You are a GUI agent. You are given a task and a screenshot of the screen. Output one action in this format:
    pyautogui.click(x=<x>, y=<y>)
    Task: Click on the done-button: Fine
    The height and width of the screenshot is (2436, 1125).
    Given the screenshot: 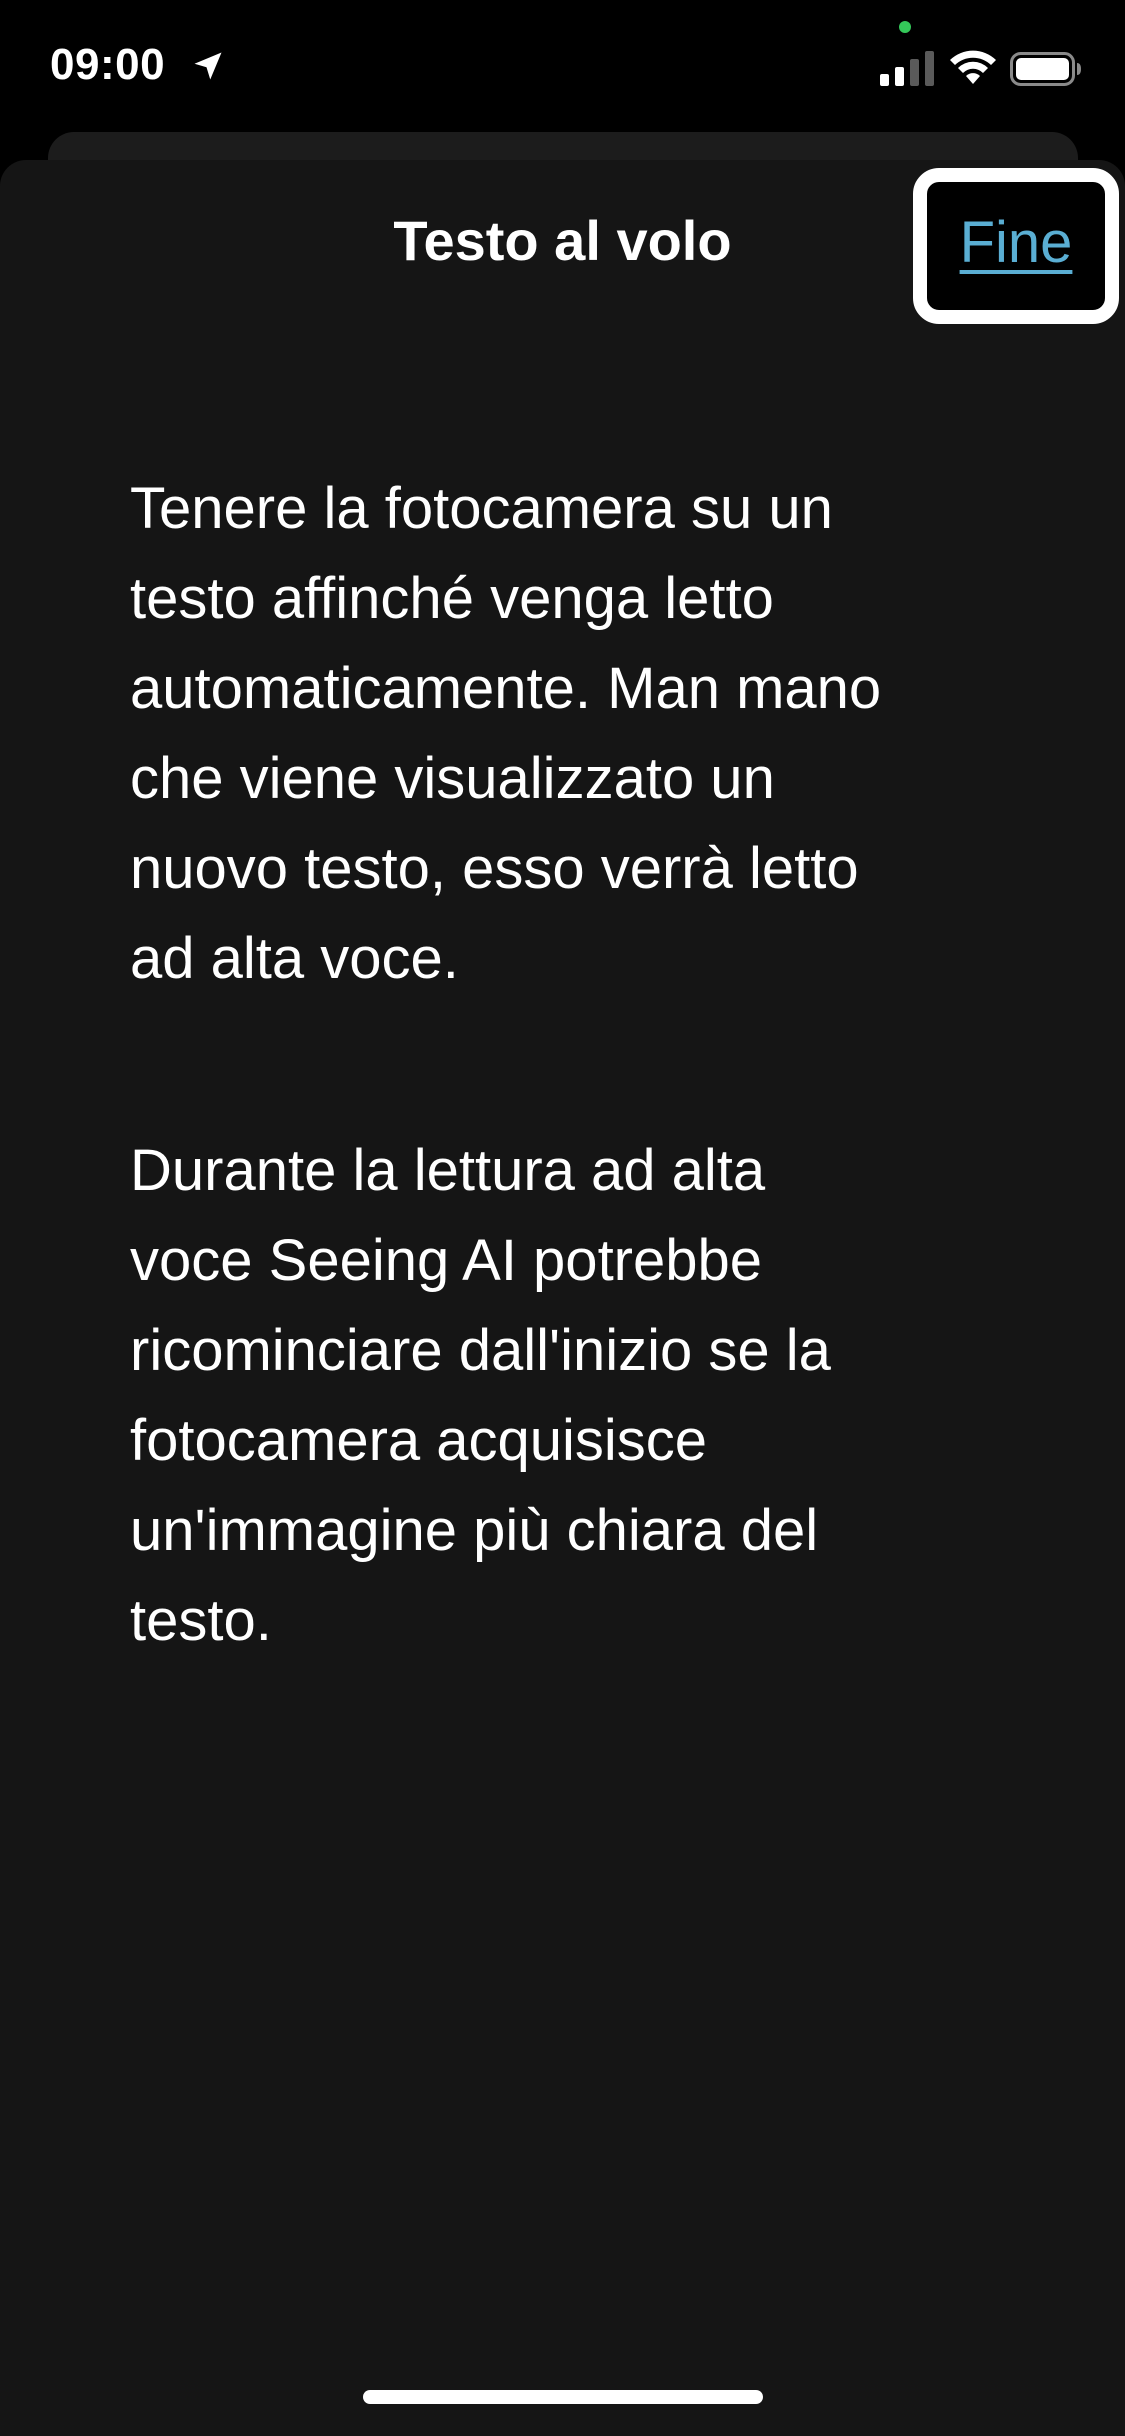 What is the action you would take?
    pyautogui.click(x=1016, y=246)
    